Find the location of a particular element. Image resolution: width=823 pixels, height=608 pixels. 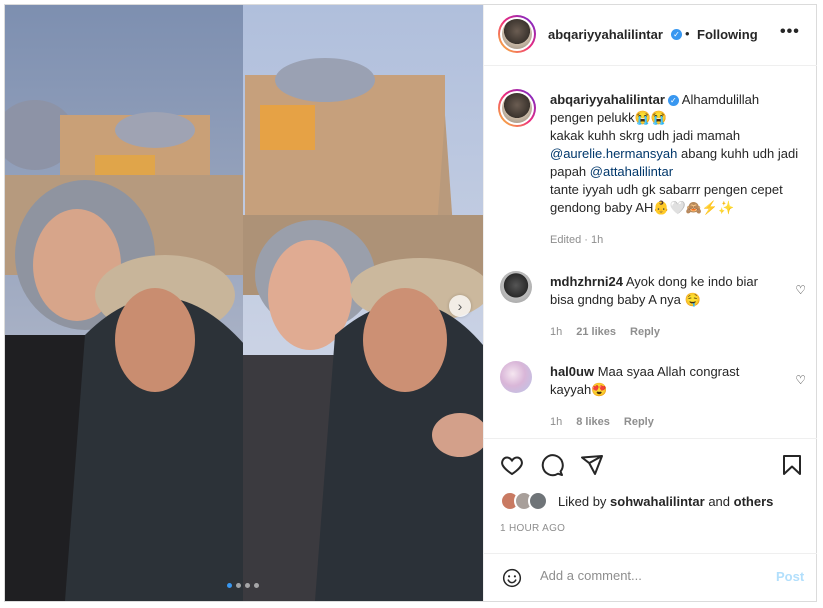

comment-text: hal0uw Maa syaa Allah congrast kayyah😍 is located at coordinates (660, 381).